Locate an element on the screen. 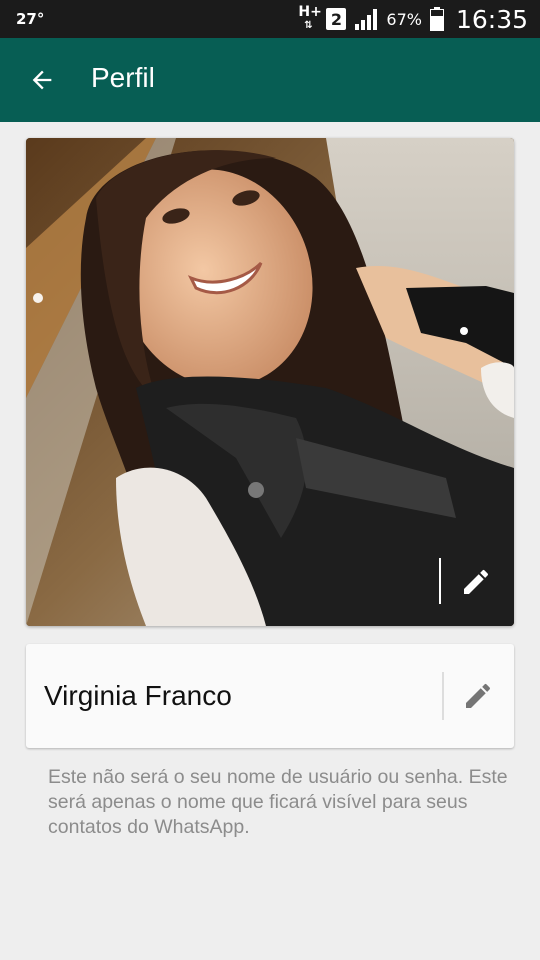  arrow-left-icon is located at coordinates (42, 80).